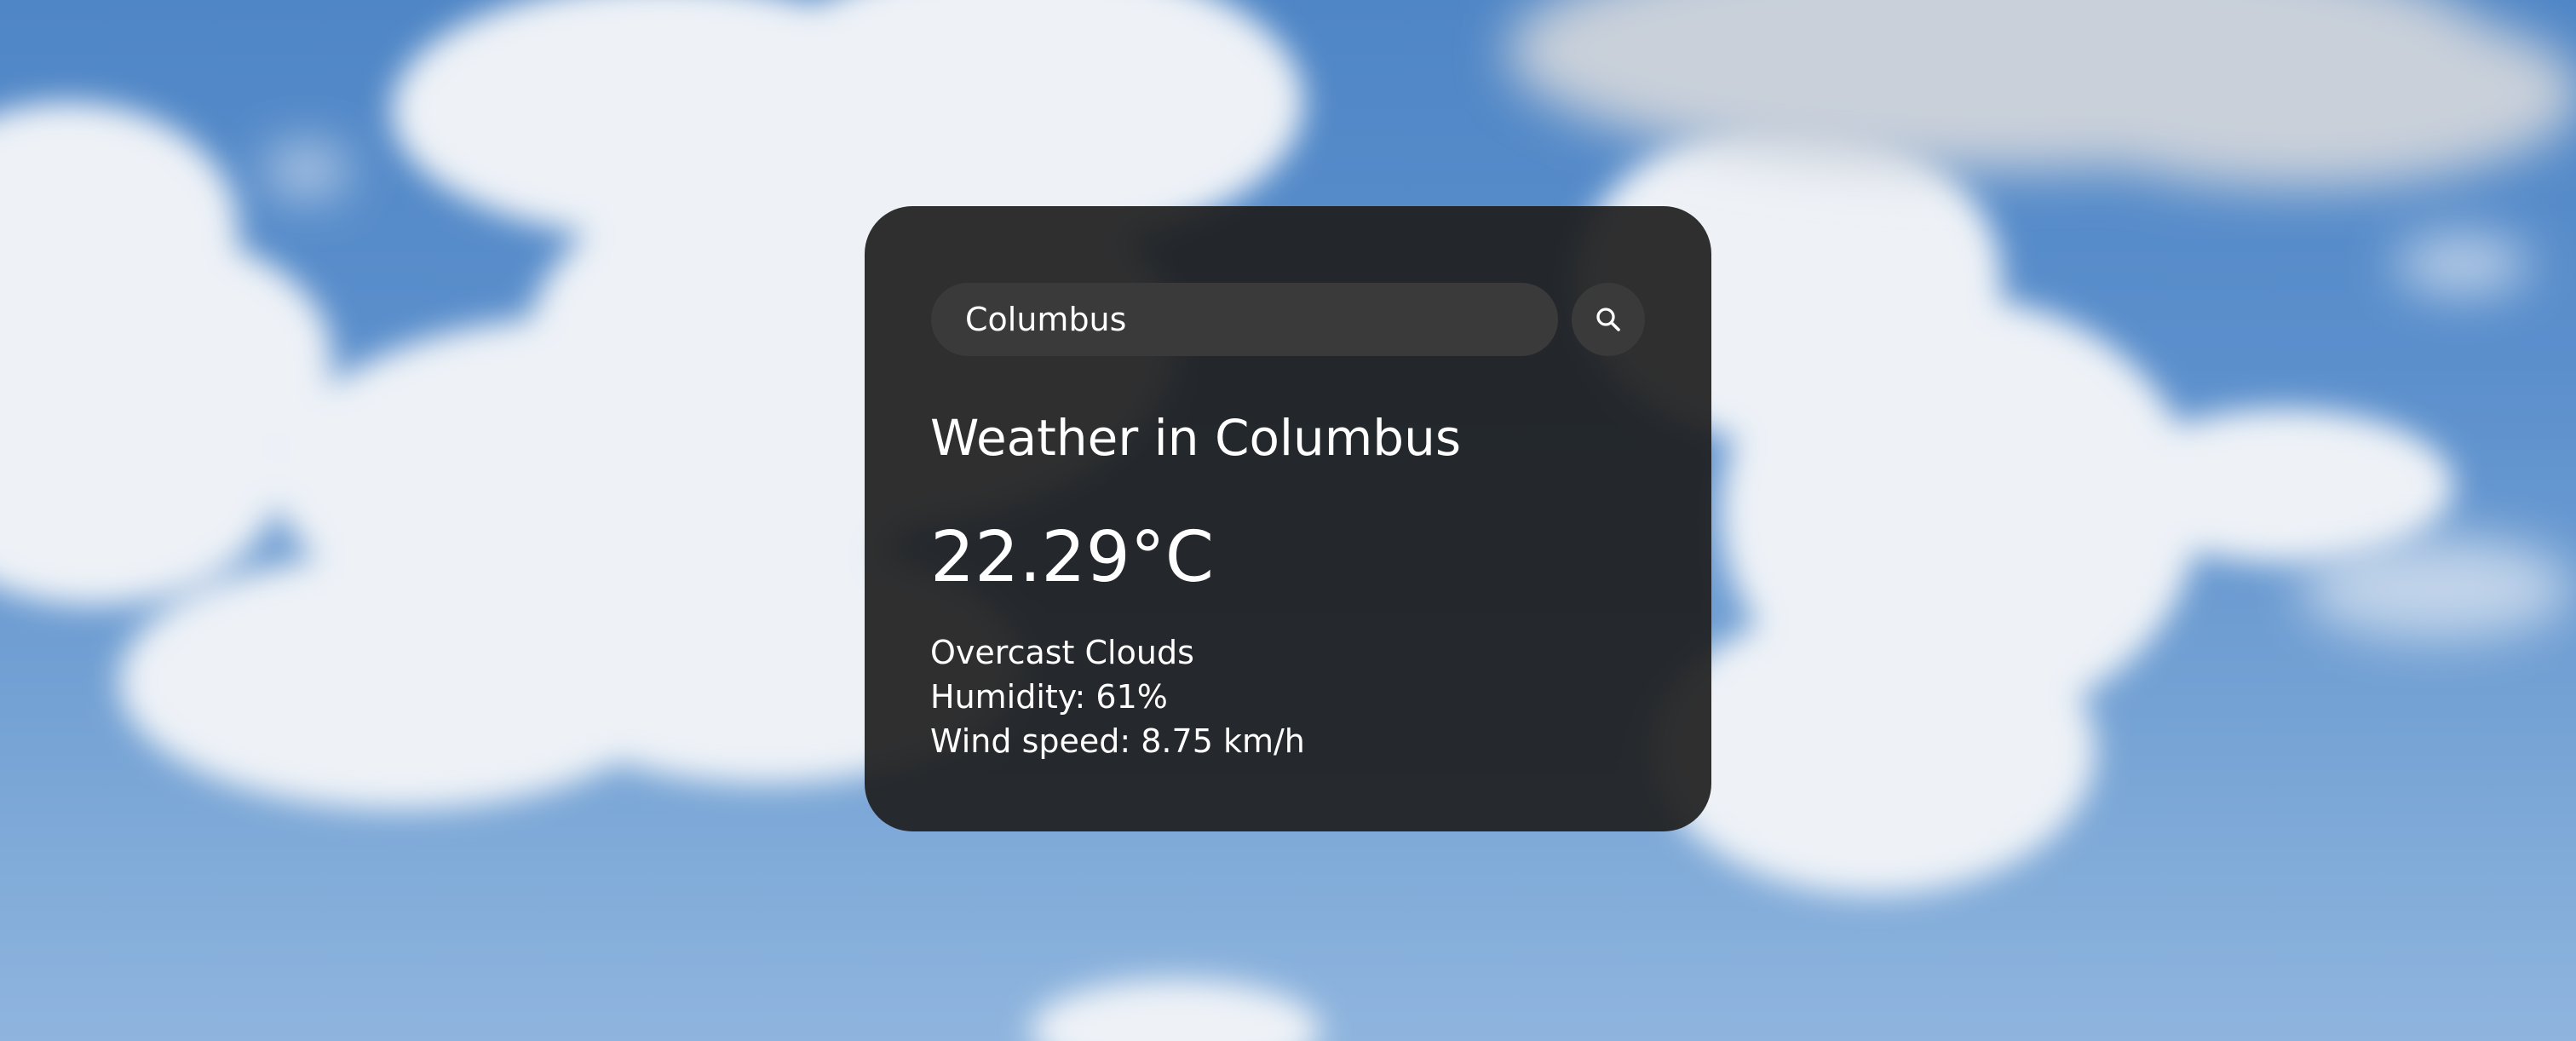 This screenshot has width=2576, height=1041. What do you see at coordinates (1196, 438) in the screenshot?
I see `weather-title: Weather in Columbus` at bounding box center [1196, 438].